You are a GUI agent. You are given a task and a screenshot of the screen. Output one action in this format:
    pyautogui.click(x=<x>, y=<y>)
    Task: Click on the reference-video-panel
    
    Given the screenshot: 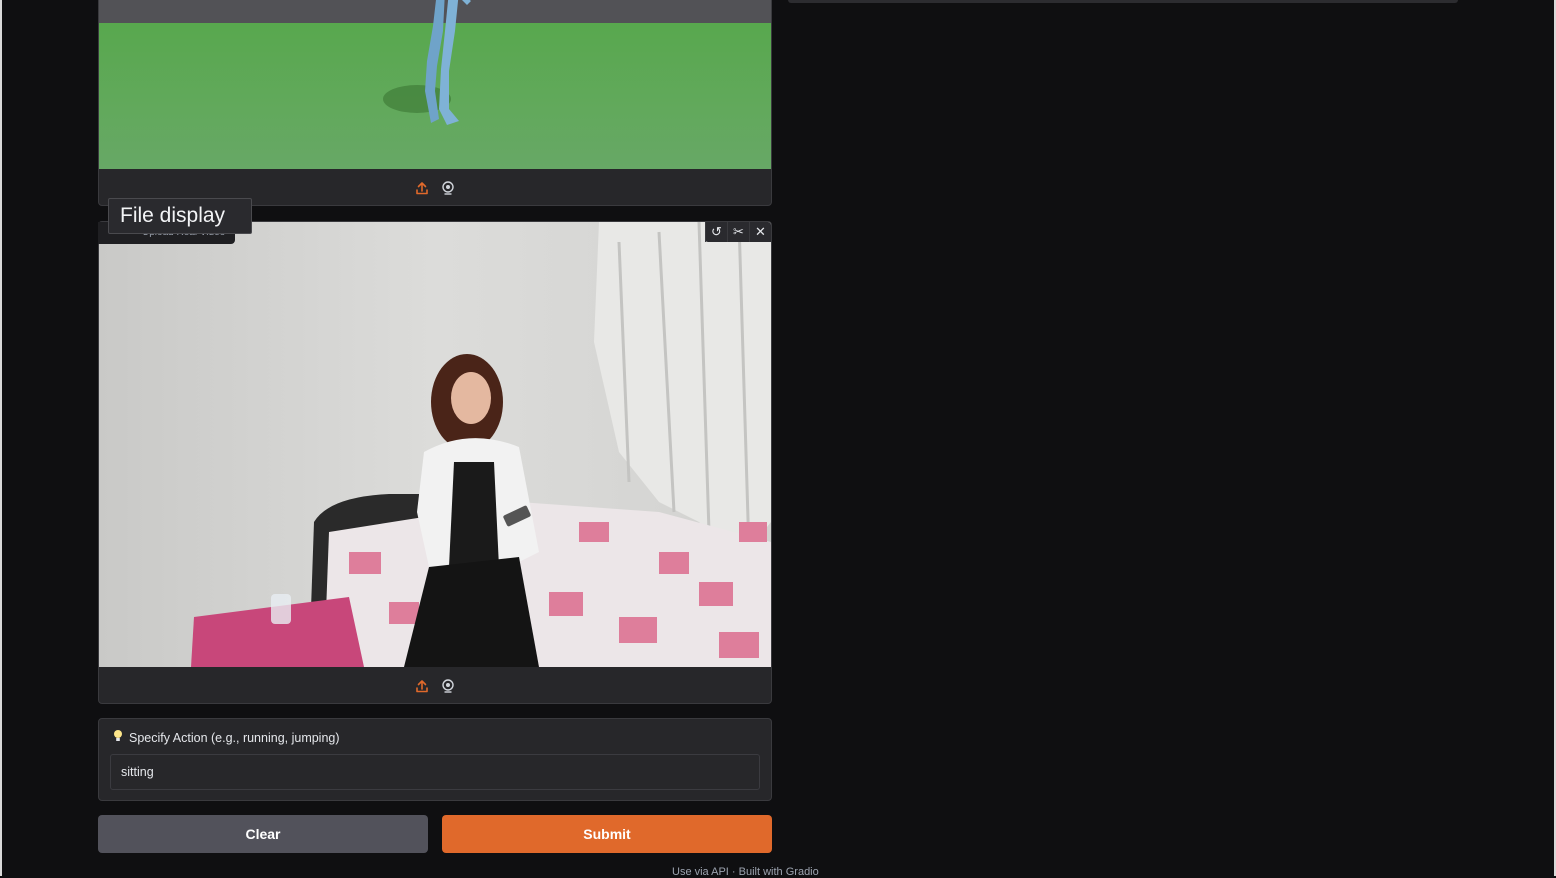 What is the action you would take?
    pyautogui.click(x=435, y=103)
    